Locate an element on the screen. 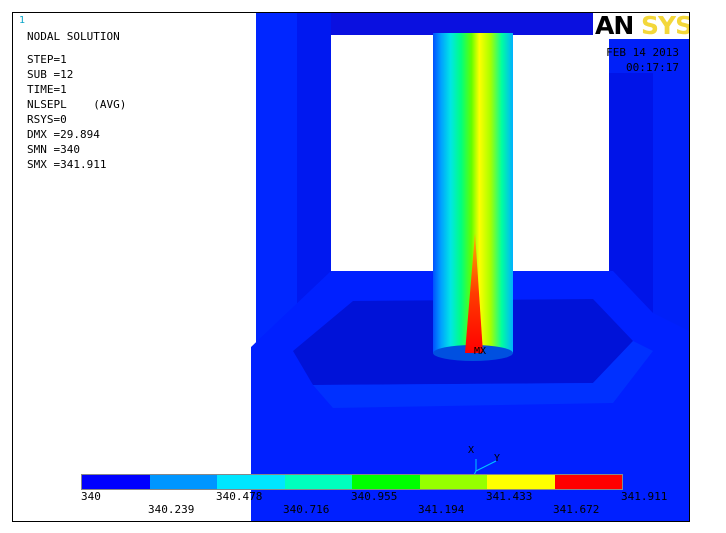  date-label: FEB 14 2013 is located at coordinates (642, 52).